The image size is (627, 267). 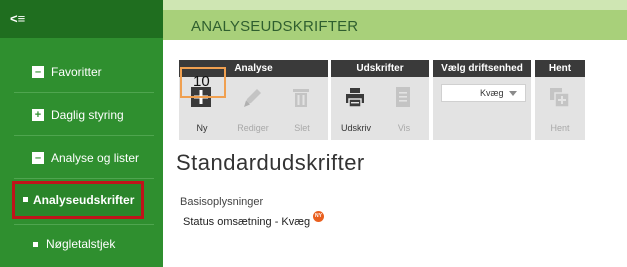 What do you see at coordinates (380, 68) in the screenshot?
I see `ribbon-group-label: Udskrifter` at bounding box center [380, 68].